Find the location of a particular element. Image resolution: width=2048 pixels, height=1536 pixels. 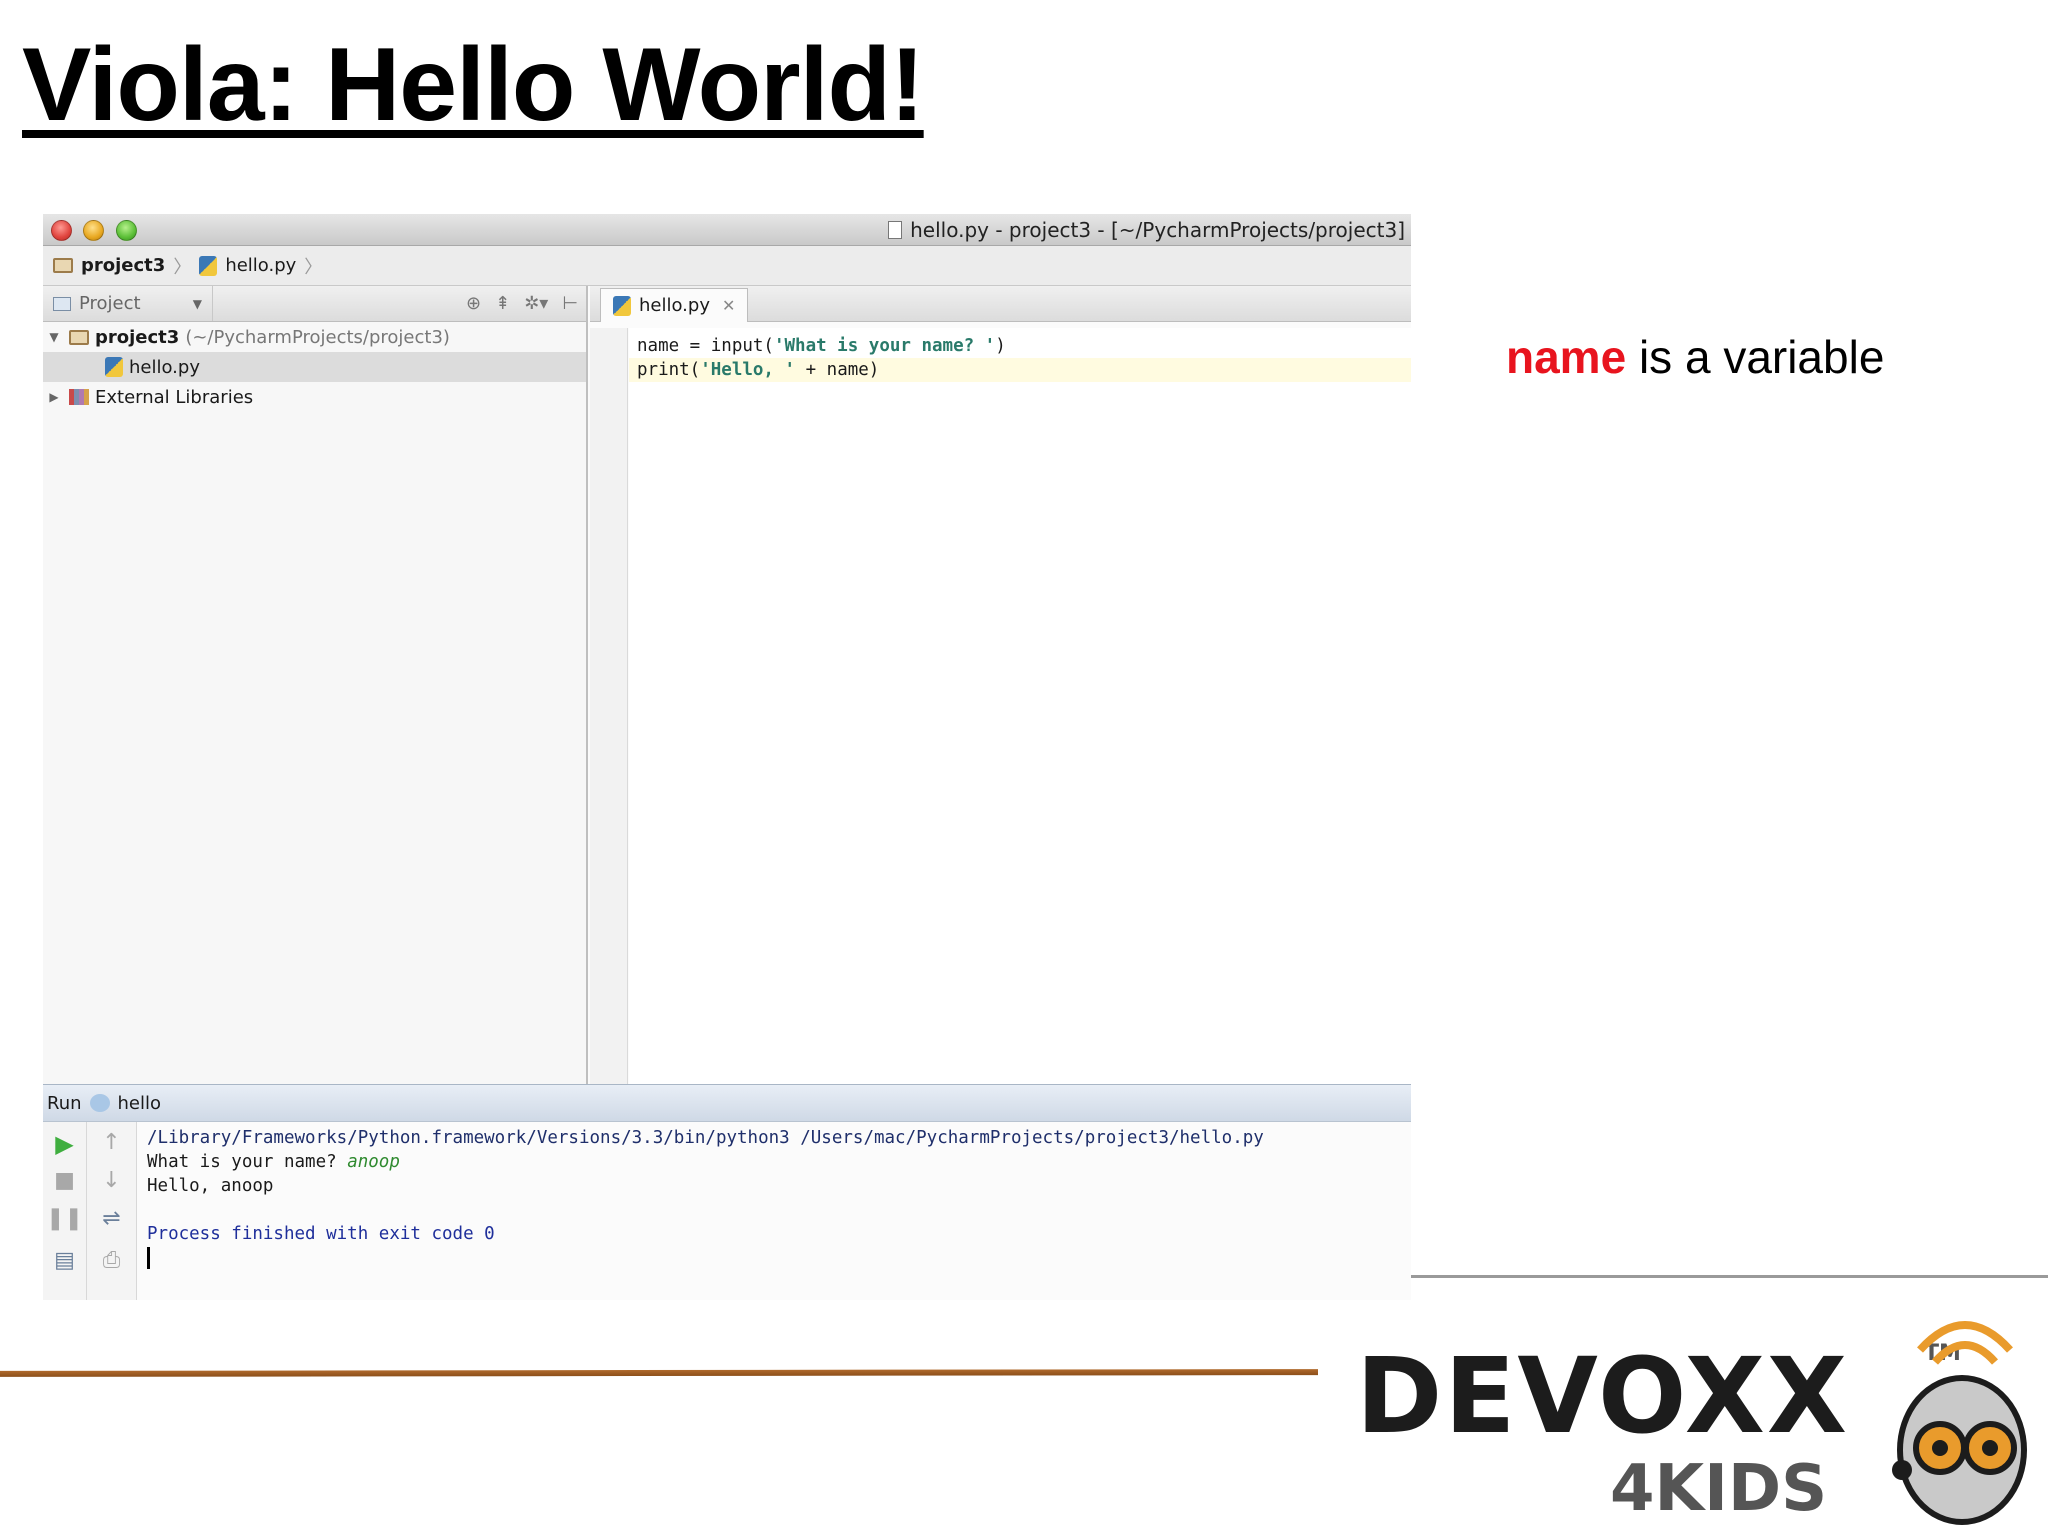

run-label: Run is located at coordinates (64, 1103).